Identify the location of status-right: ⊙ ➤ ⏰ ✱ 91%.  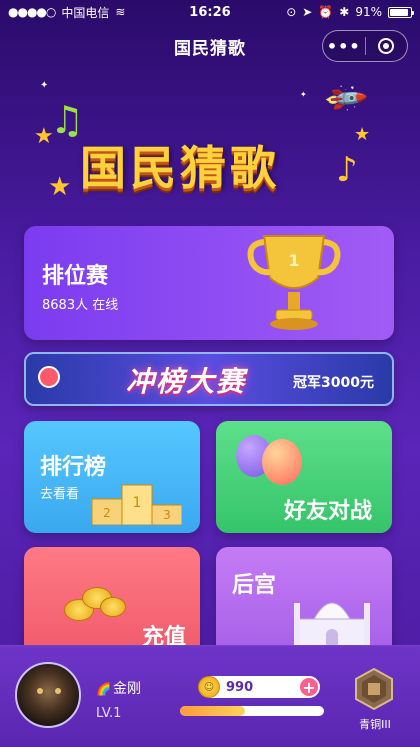
(350, 12).